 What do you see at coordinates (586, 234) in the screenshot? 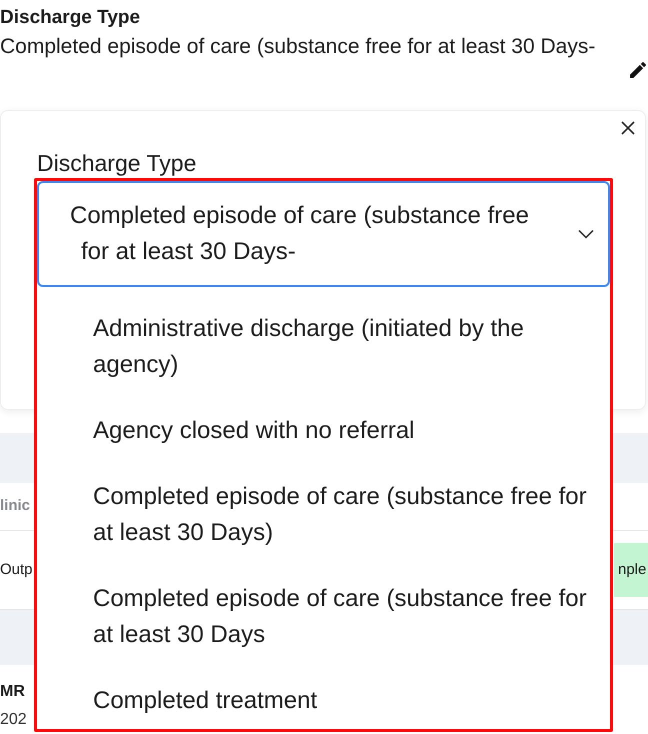
I see `chevron-down-icon` at bounding box center [586, 234].